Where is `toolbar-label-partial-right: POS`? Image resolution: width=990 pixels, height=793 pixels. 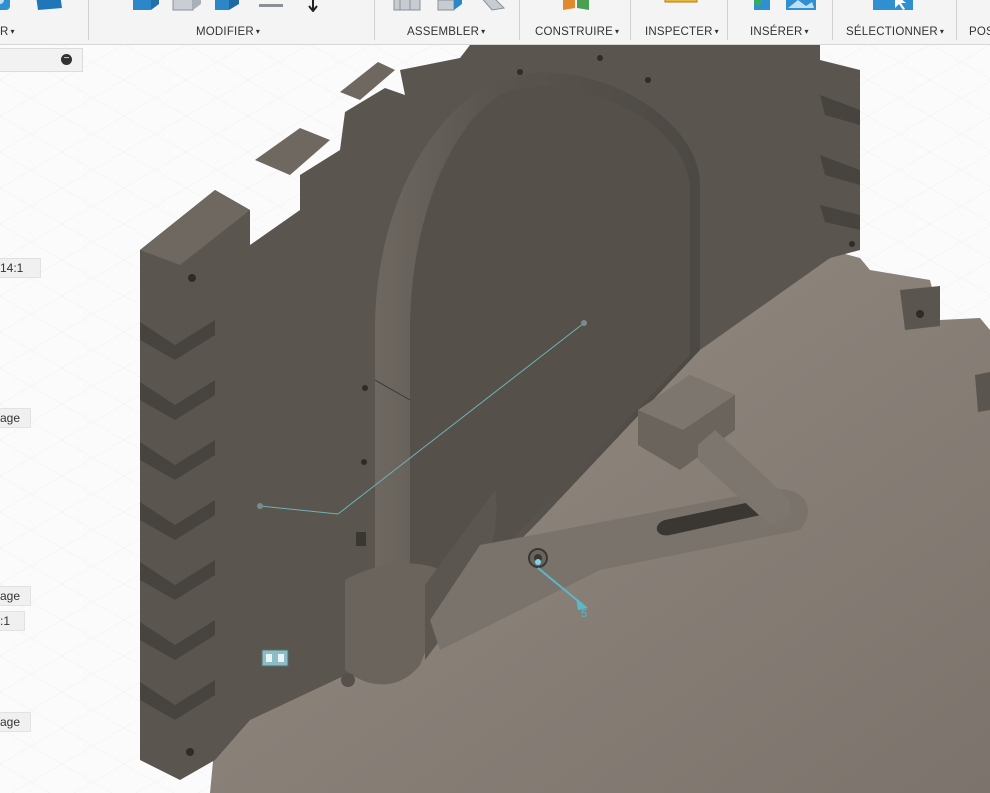 toolbar-label-partial-right: POS is located at coordinates (979, 32).